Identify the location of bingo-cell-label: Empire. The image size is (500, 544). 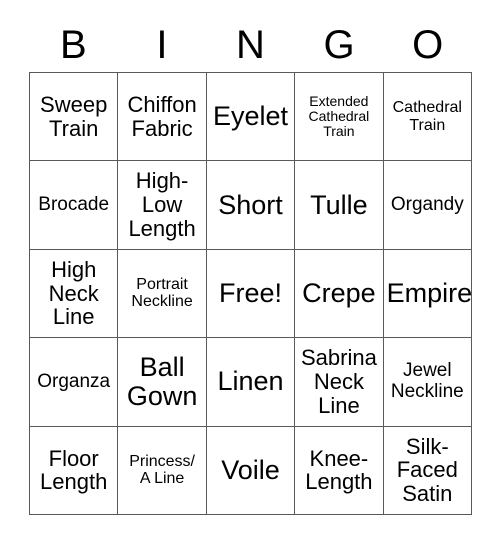
(429, 292).